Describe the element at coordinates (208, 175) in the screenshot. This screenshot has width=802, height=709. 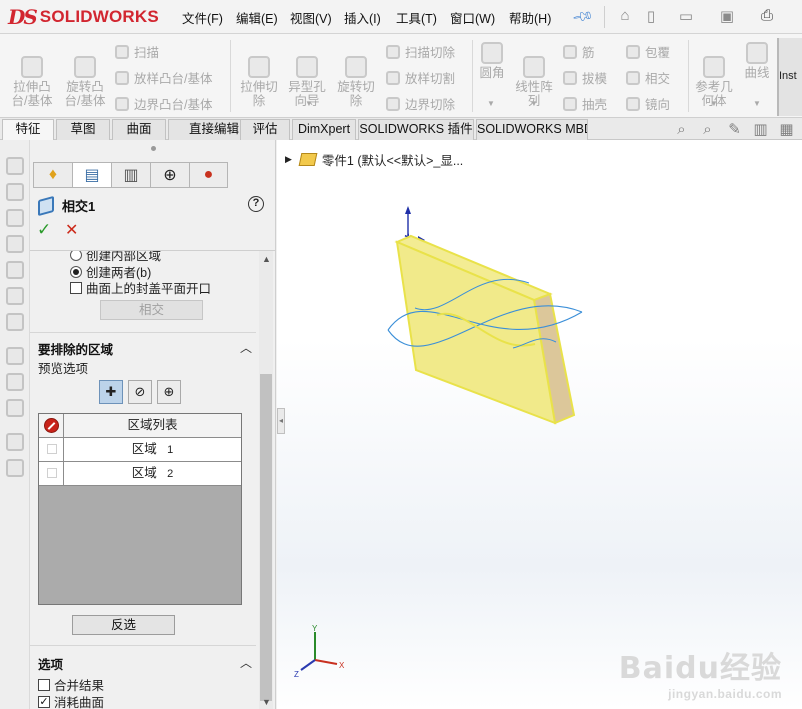
I see `display-manager-tab: ●` at that location.